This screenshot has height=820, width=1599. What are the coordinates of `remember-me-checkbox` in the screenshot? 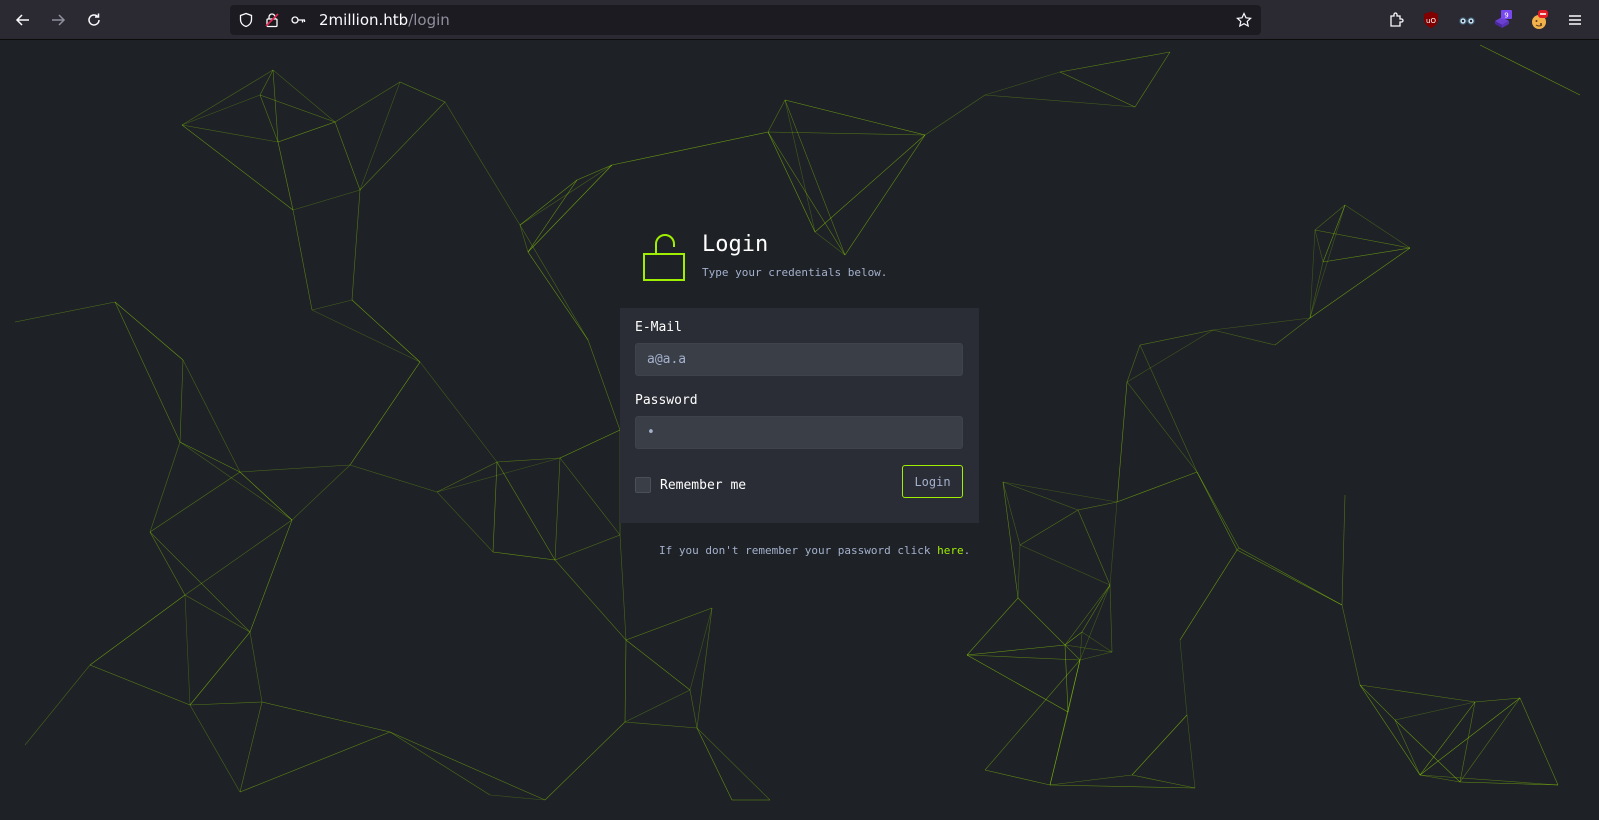 It's located at (643, 485).